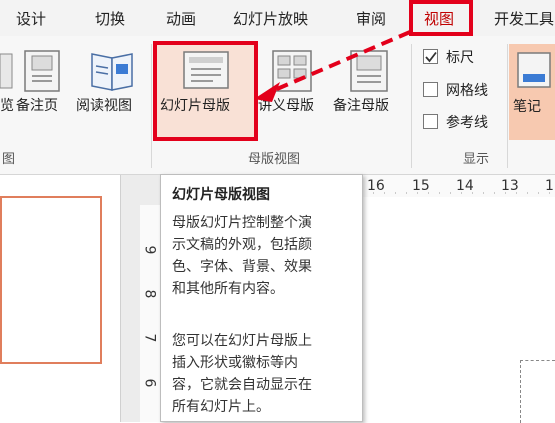  What do you see at coordinates (42, 71) in the screenshot?
I see `notes-page-icon` at bounding box center [42, 71].